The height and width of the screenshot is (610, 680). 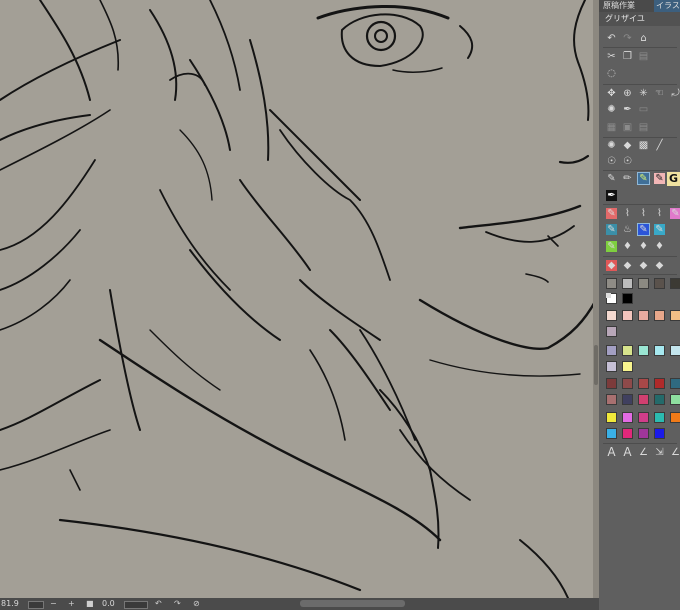 What do you see at coordinates (196, 604) in the screenshot?
I see `reset-rotate-icon: ⊘` at bounding box center [196, 604].